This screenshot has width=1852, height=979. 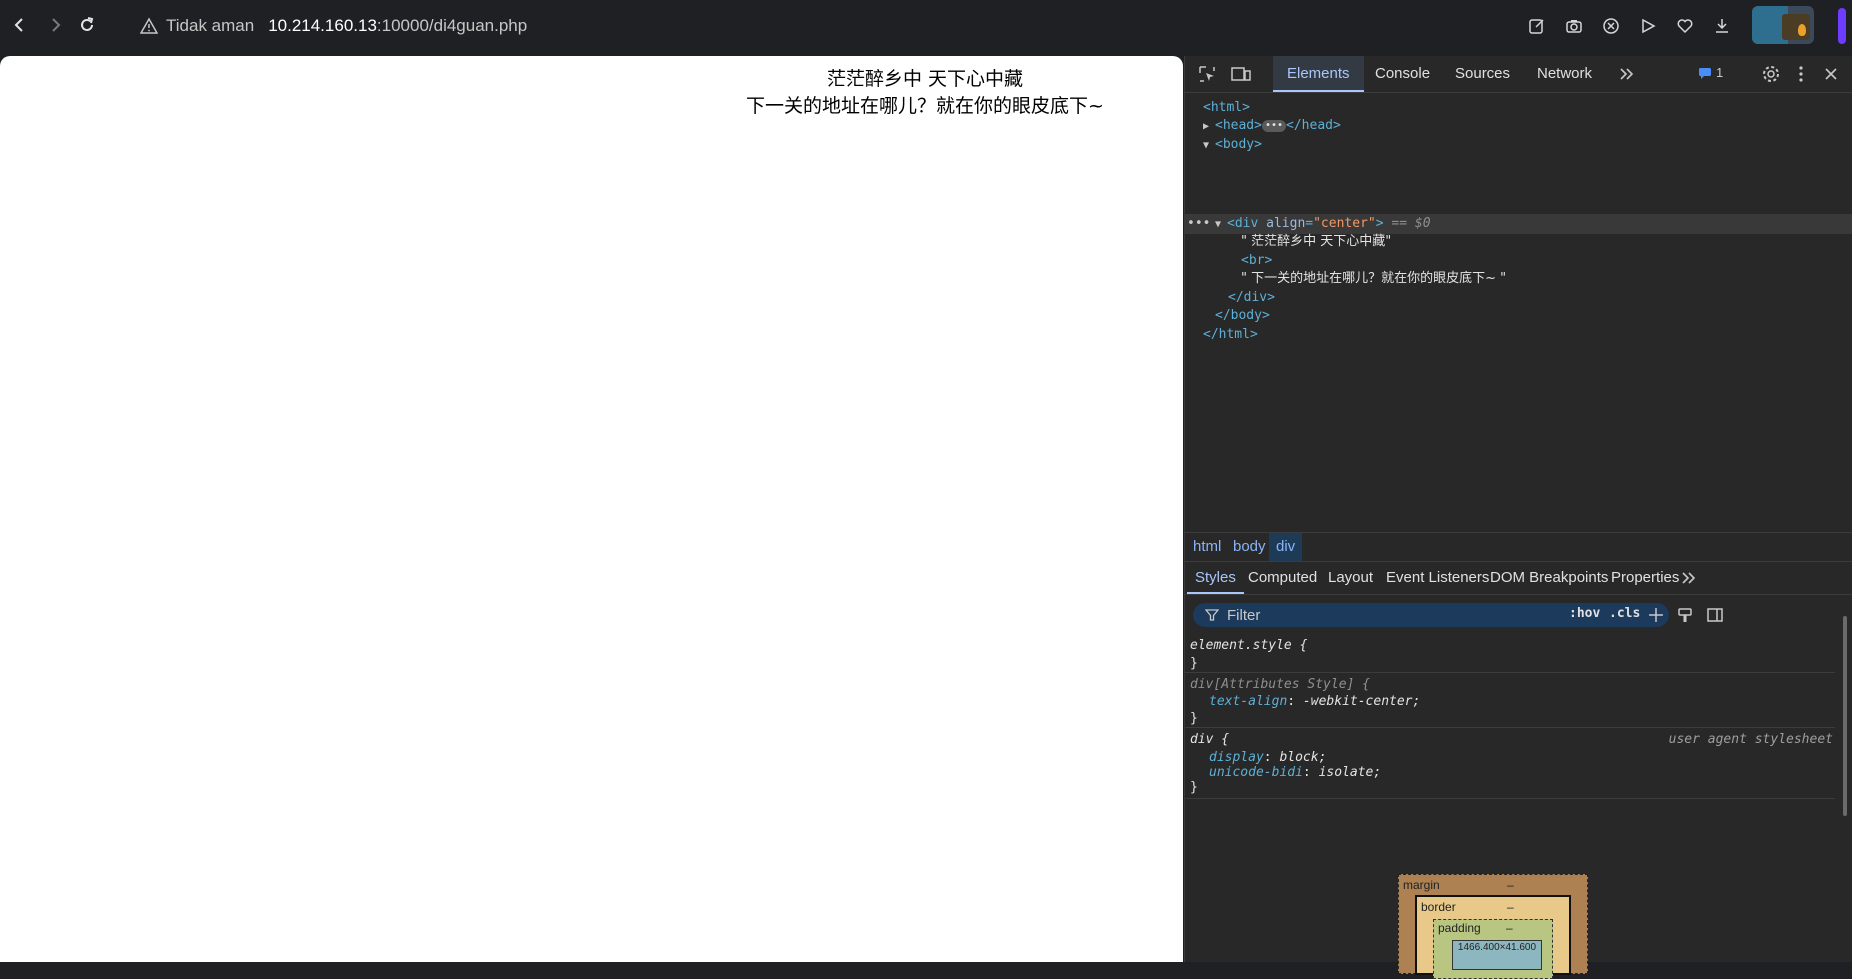 I want to click on sidebar-accent, so click(x=1842, y=26).